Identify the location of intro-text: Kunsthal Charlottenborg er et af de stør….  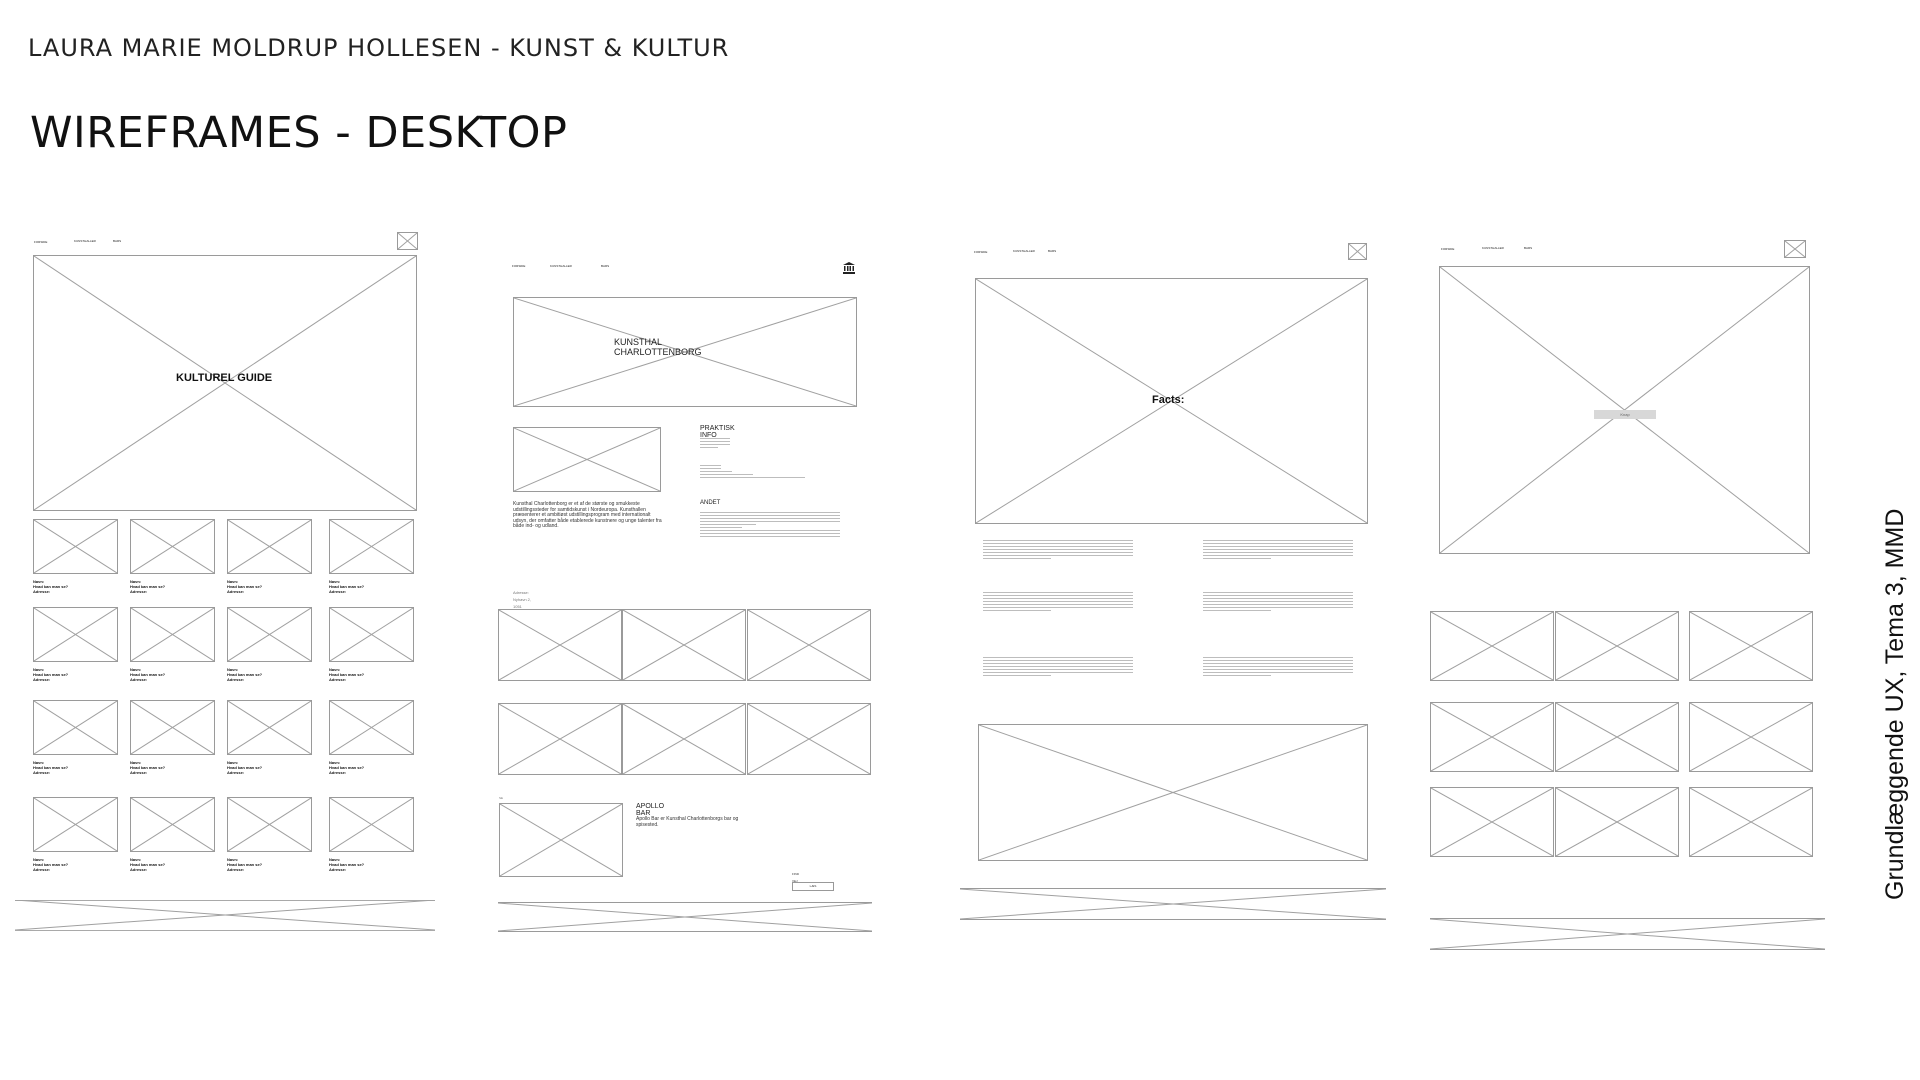
(587, 515).